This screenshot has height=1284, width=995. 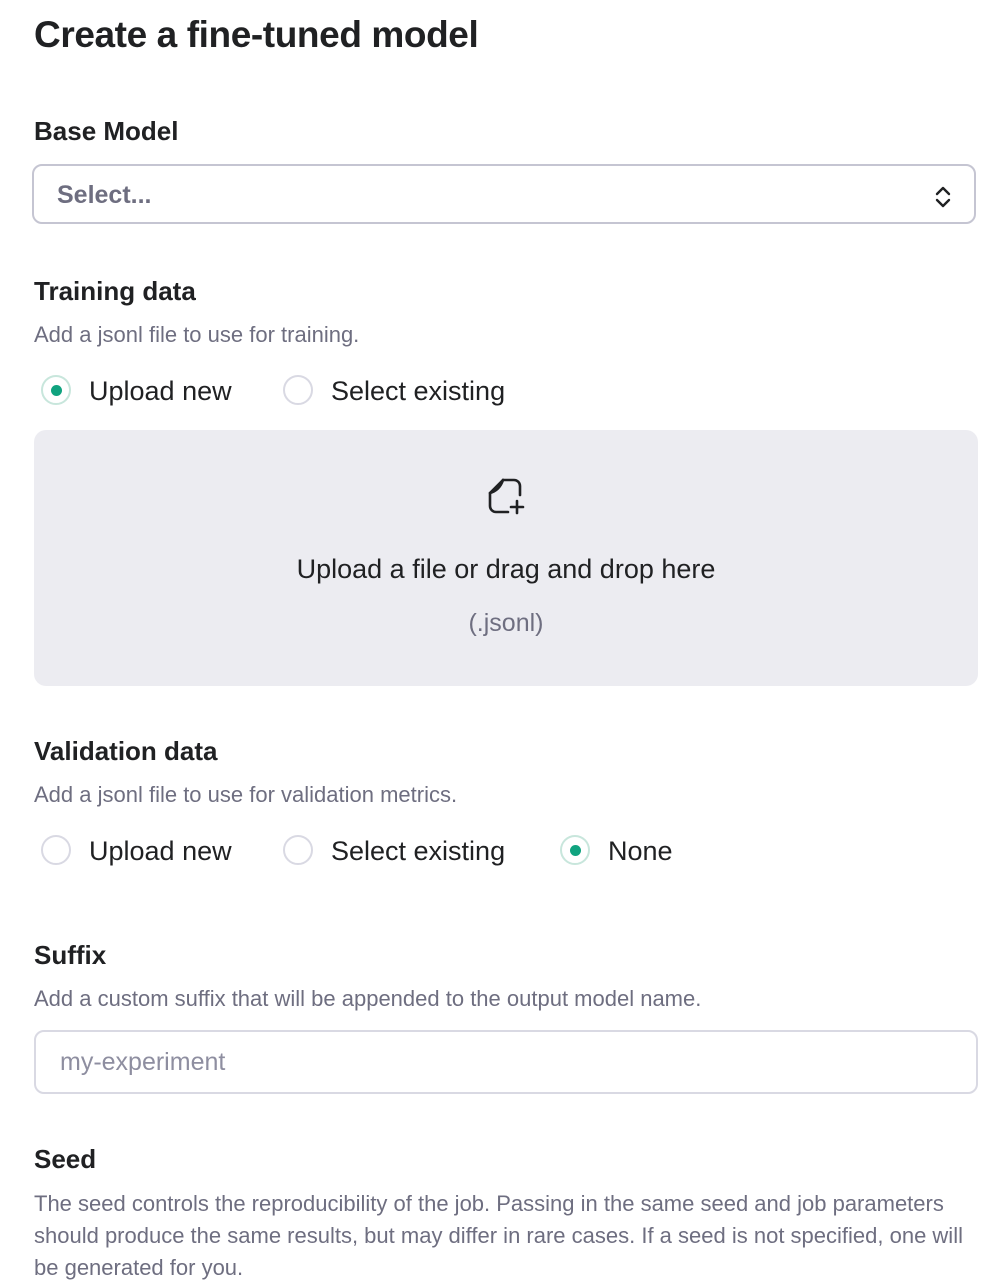 I want to click on dropzone-file-type: (.jsonl), so click(x=506, y=623).